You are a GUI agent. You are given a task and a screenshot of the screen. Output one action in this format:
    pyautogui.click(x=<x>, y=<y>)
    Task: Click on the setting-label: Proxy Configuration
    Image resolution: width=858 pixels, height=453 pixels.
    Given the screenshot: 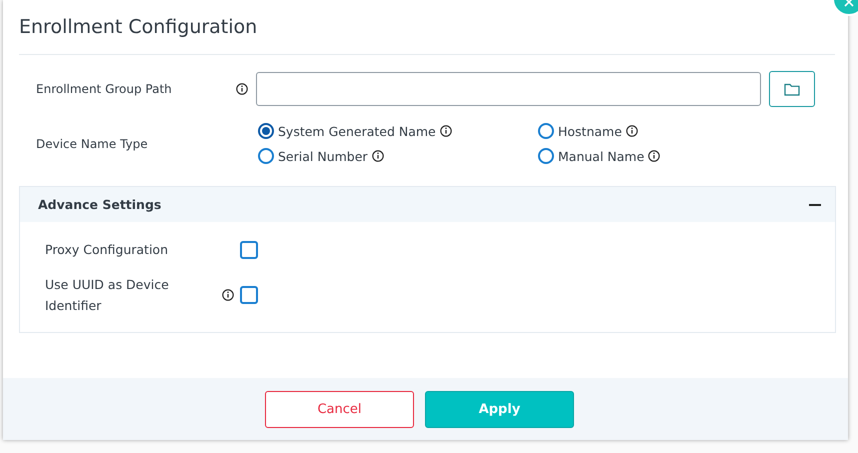 What is the action you would take?
    pyautogui.click(x=107, y=250)
    